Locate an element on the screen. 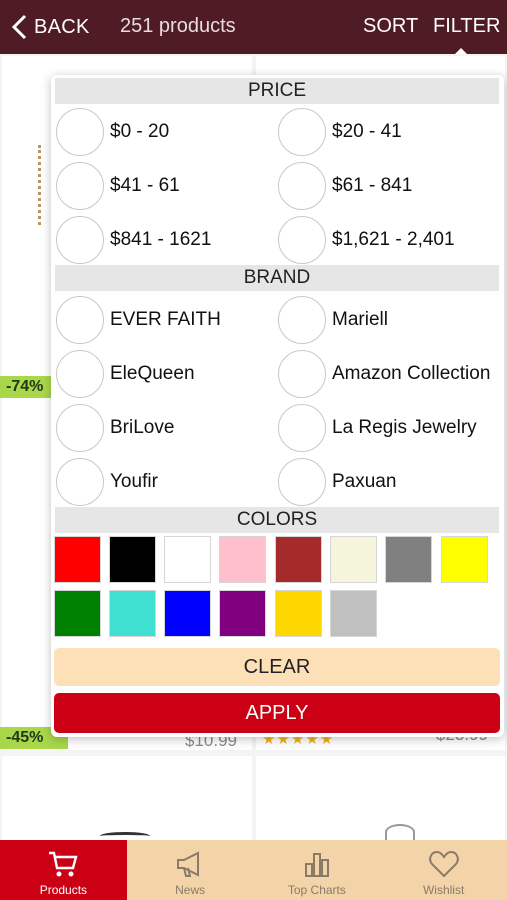 This screenshot has height=900, width=507. brand-option: BriLove is located at coordinates (115, 428).